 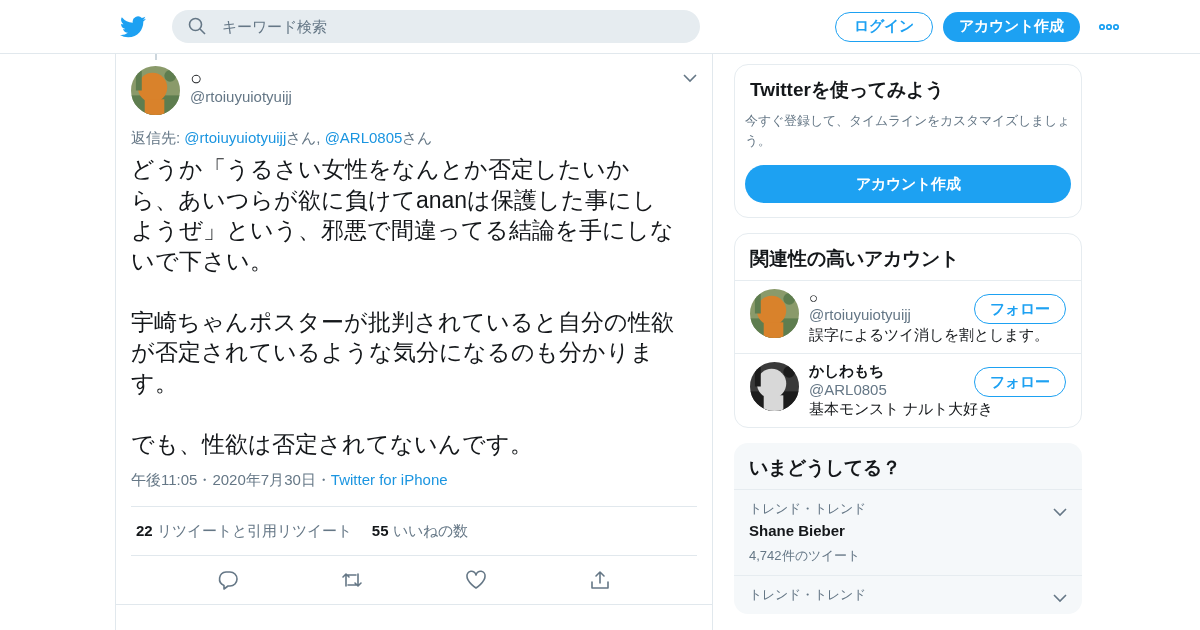 I want to click on card-title: Twitterを使ってみよう, so click(x=847, y=90).